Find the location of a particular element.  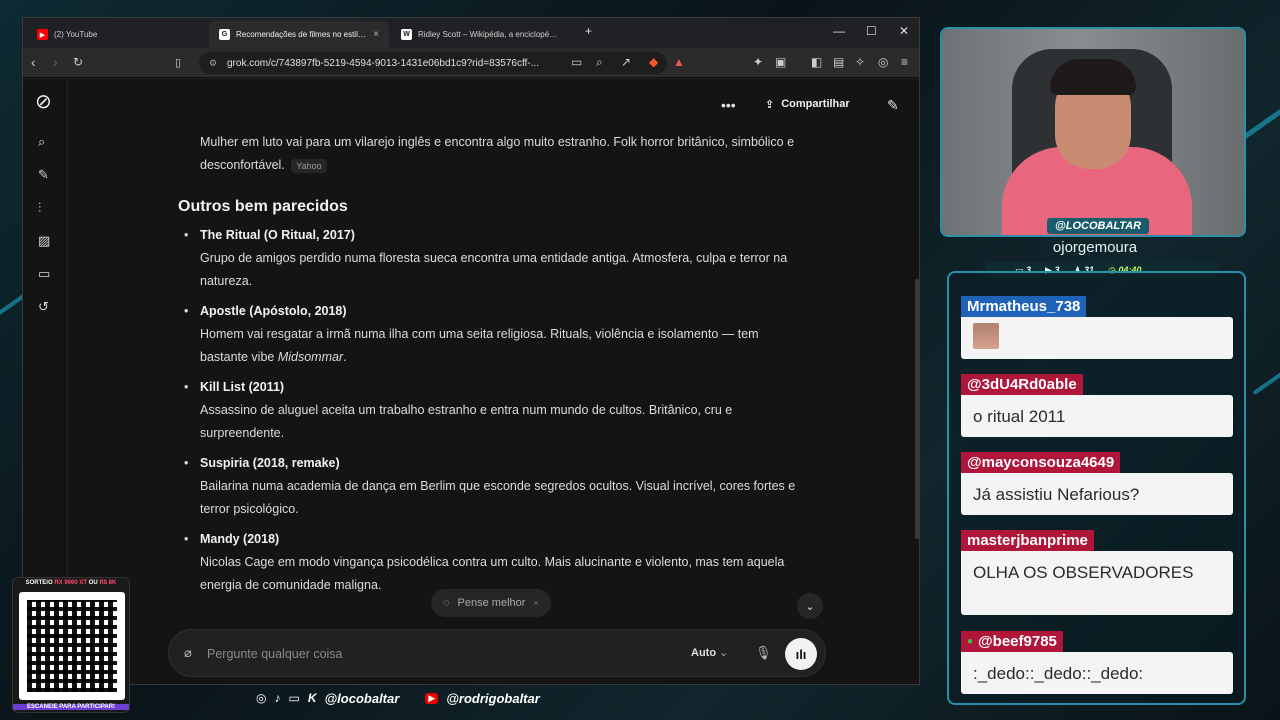

forward-icon: › is located at coordinates (55, 62).